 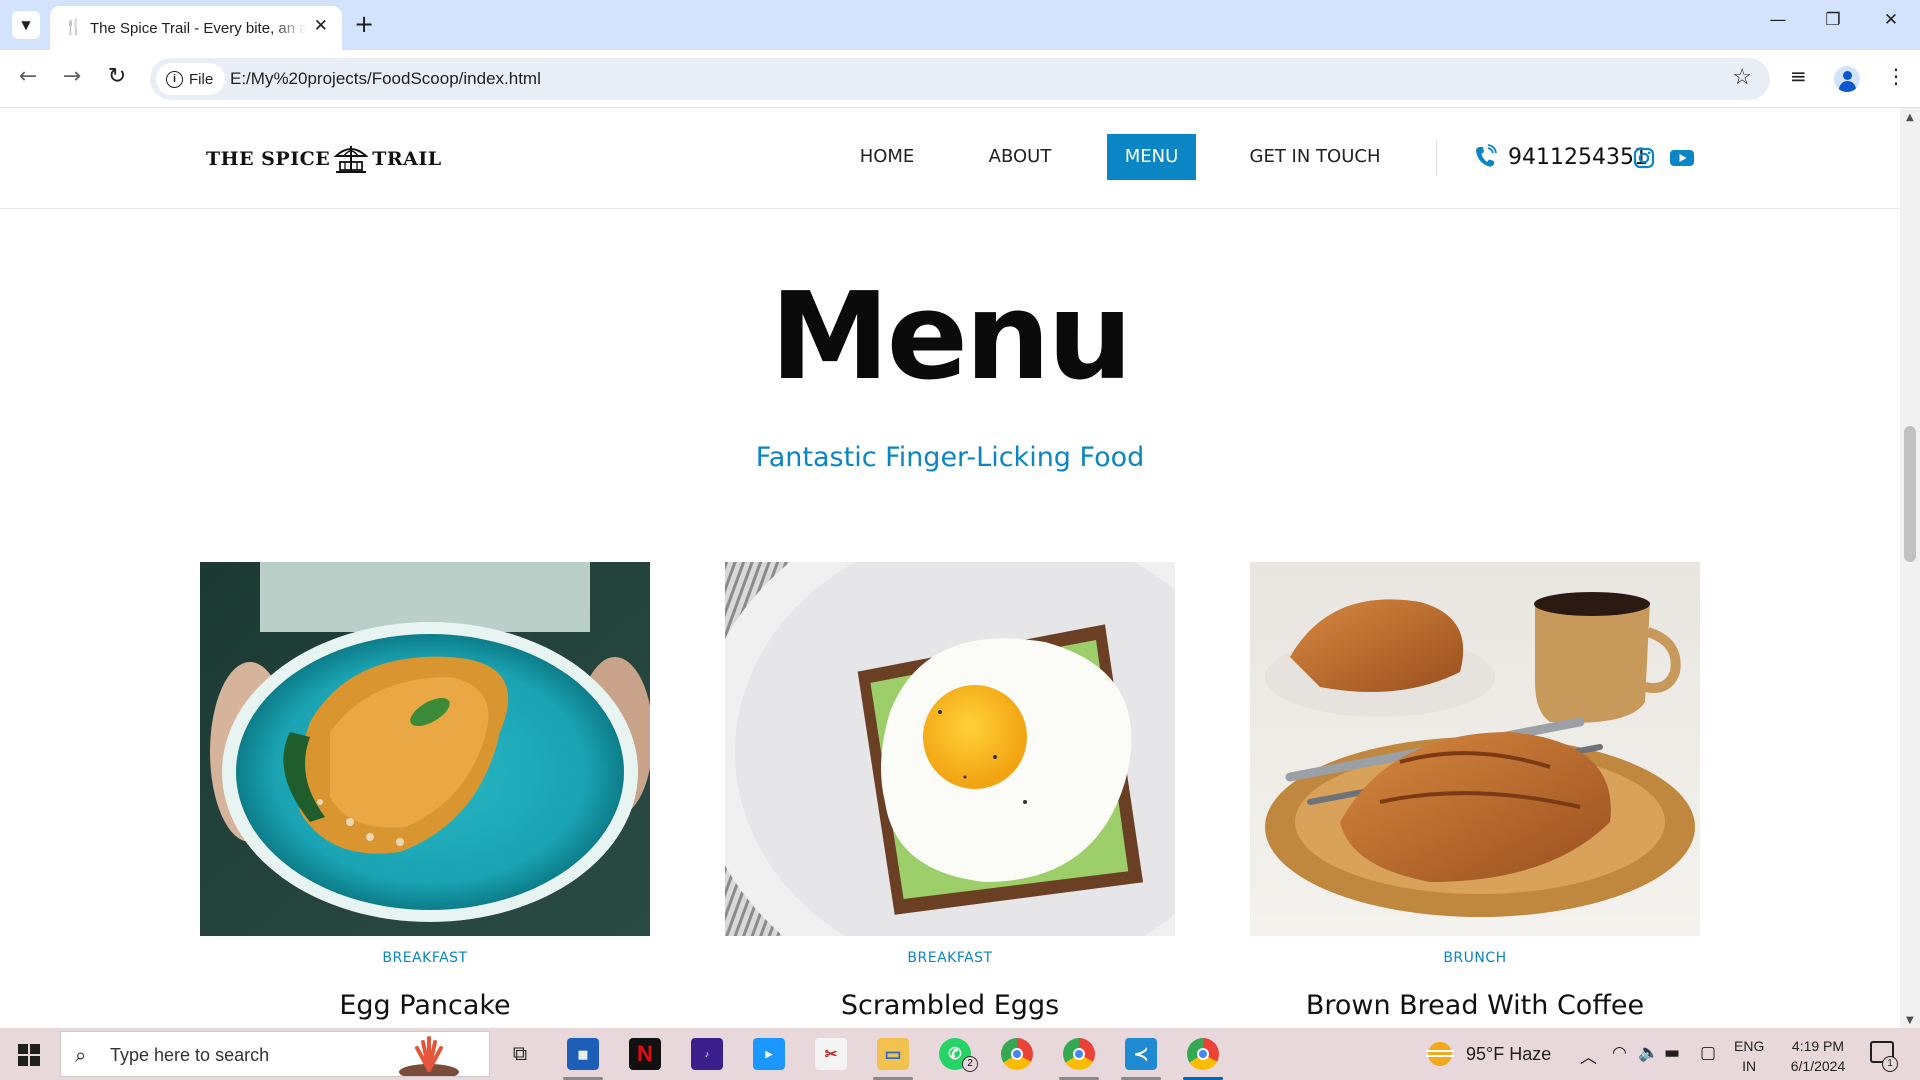 What do you see at coordinates (950, 749) in the screenshot?
I see `food-image-scrambled-eggs` at bounding box center [950, 749].